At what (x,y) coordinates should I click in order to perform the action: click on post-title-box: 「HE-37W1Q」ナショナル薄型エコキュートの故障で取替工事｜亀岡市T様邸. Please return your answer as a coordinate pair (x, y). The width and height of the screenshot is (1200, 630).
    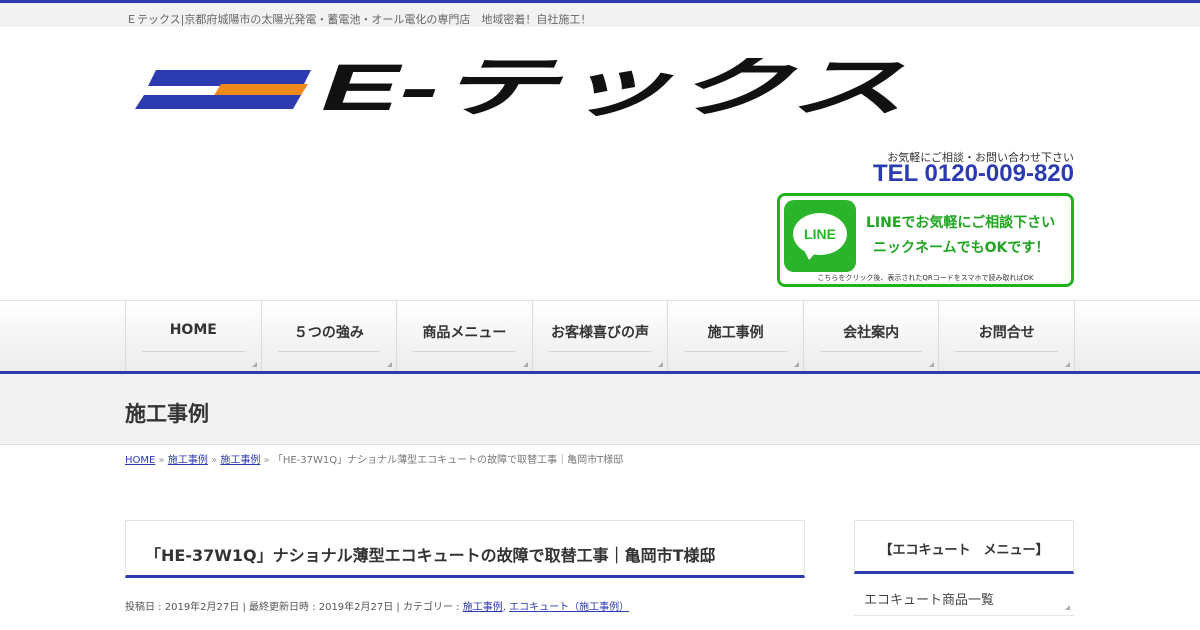
    Looking at the image, I should click on (465, 549).